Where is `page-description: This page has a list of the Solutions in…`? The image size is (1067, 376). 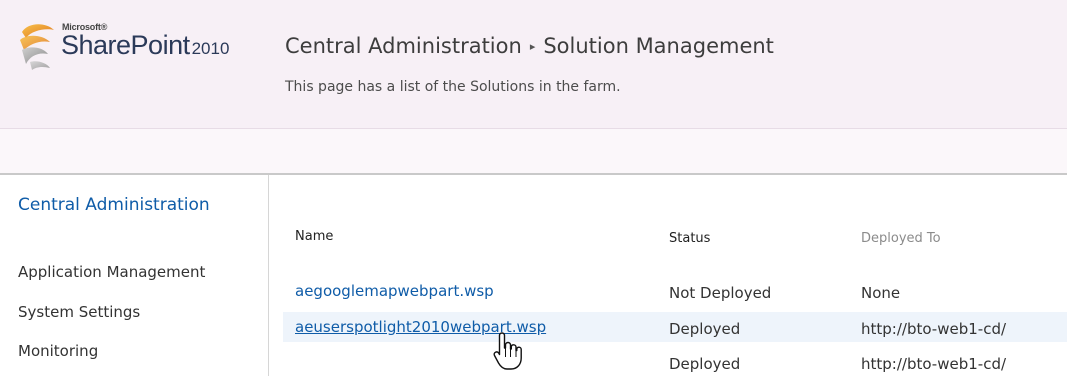
page-description: This page has a list of the Solutions in… is located at coordinates (453, 87).